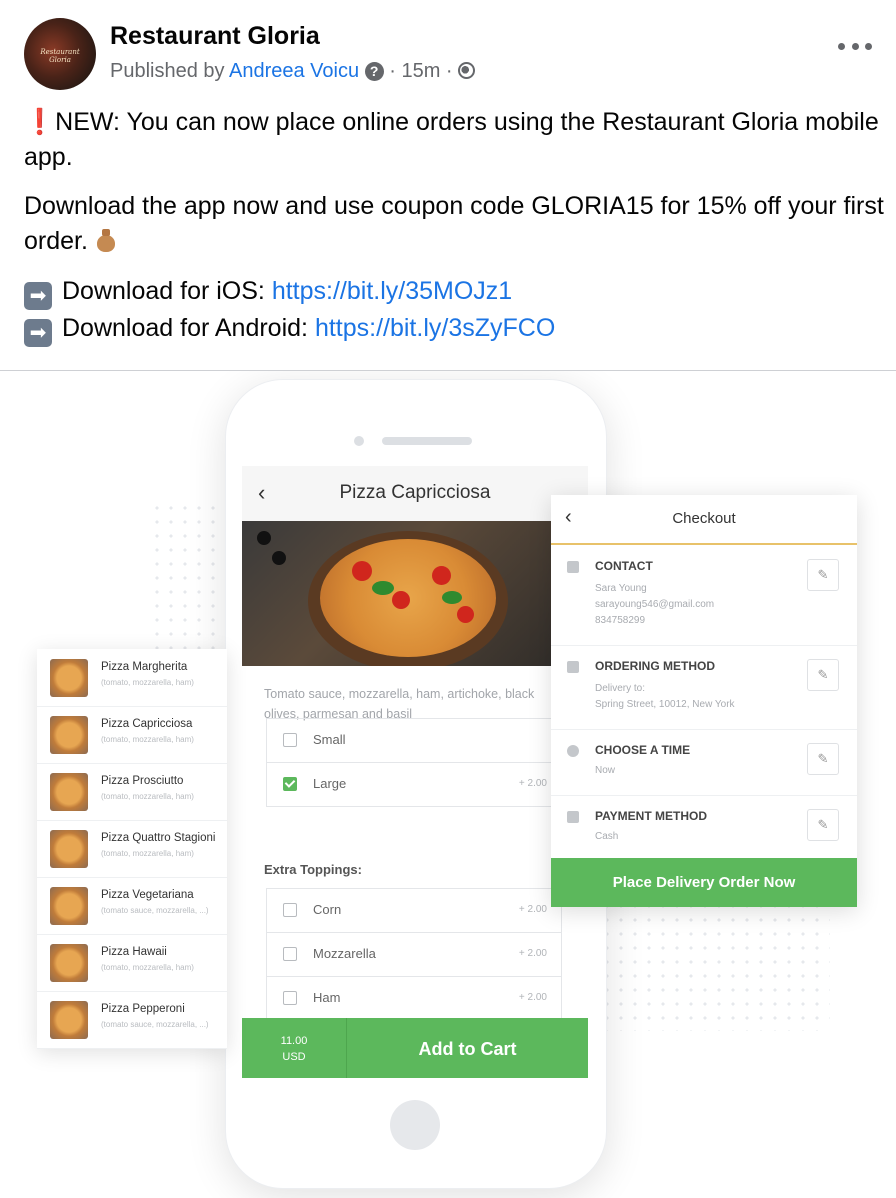 The width and height of the screenshot is (896, 1198). What do you see at coordinates (823, 675) in the screenshot?
I see `edit-ordering-method-icon: ✎` at bounding box center [823, 675].